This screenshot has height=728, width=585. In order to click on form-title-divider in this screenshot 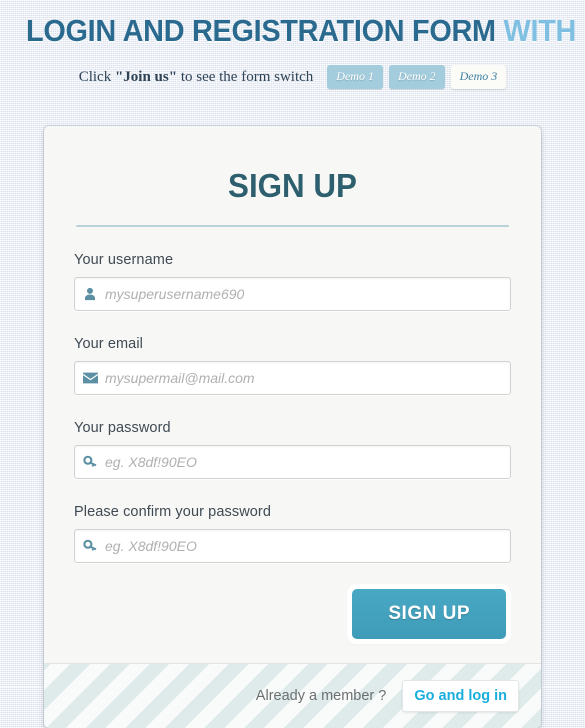, I will do `click(292, 226)`.